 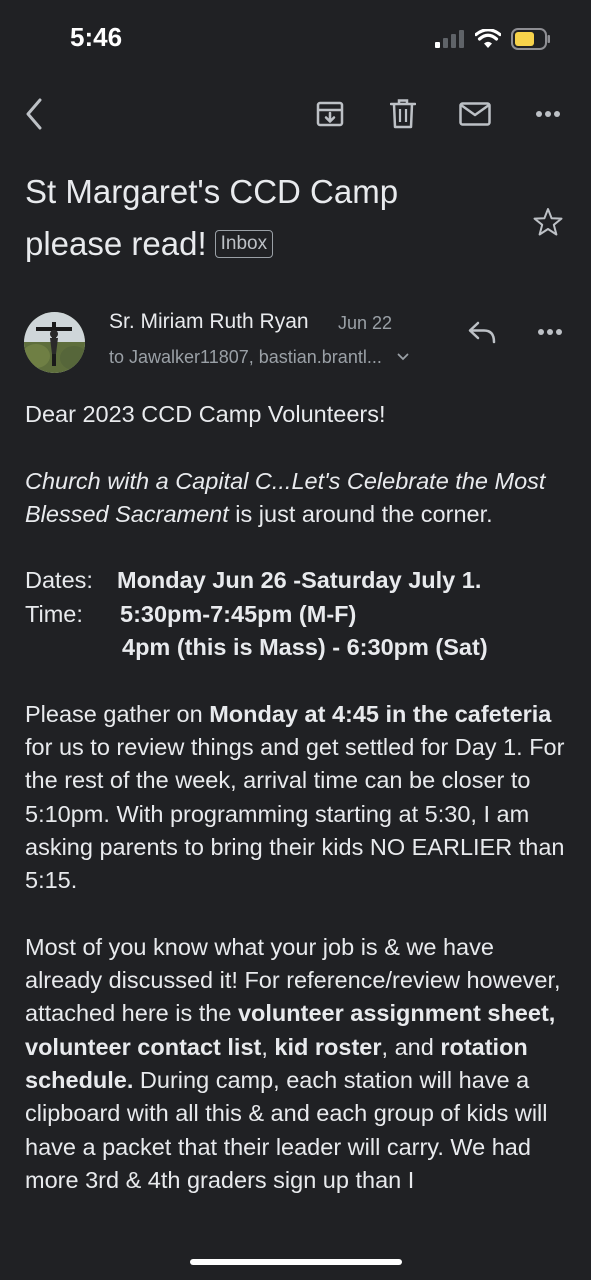 What do you see at coordinates (295, 40) in the screenshot?
I see `status-bar: 5:46` at bounding box center [295, 40].